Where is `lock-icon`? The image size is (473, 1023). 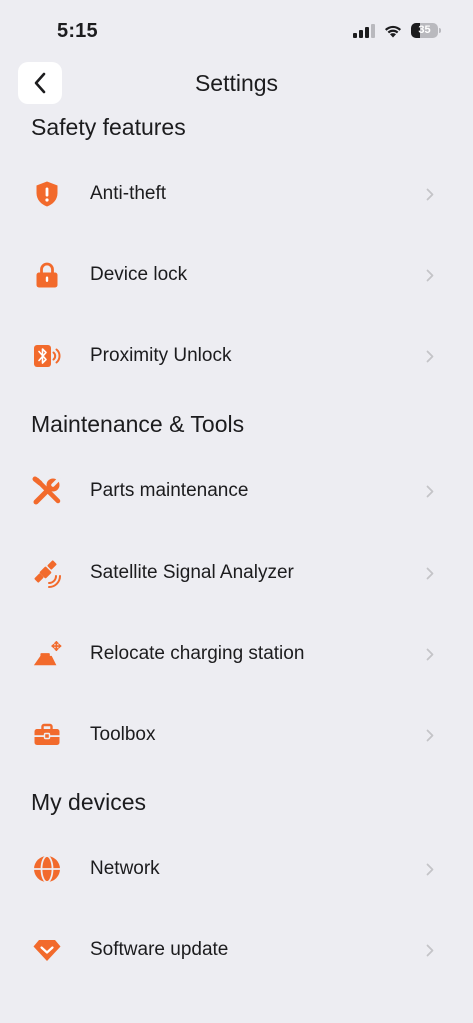
lock-icon is located at coordinates (47, 275).